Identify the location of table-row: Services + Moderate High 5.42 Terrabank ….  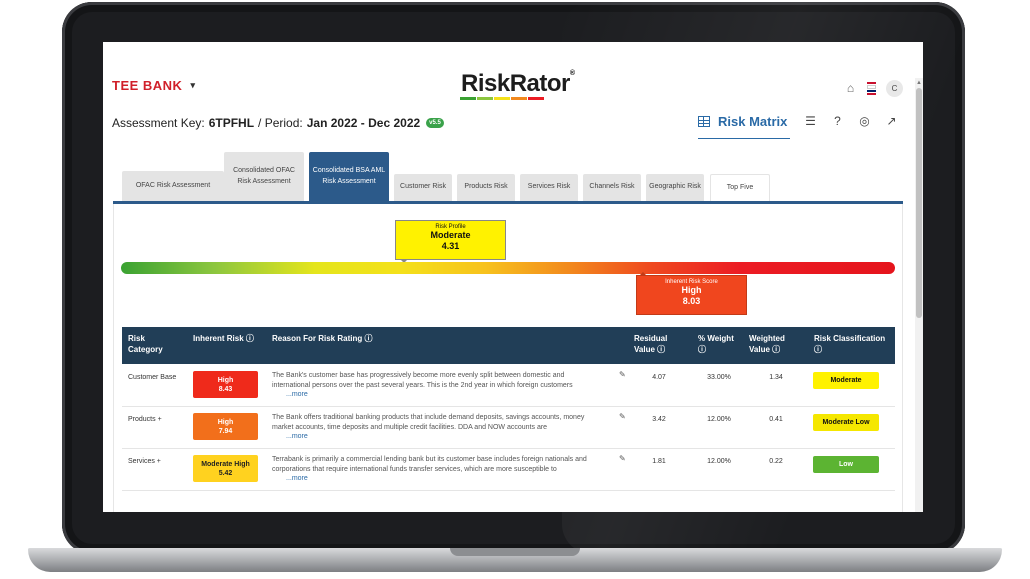
(508, 469).